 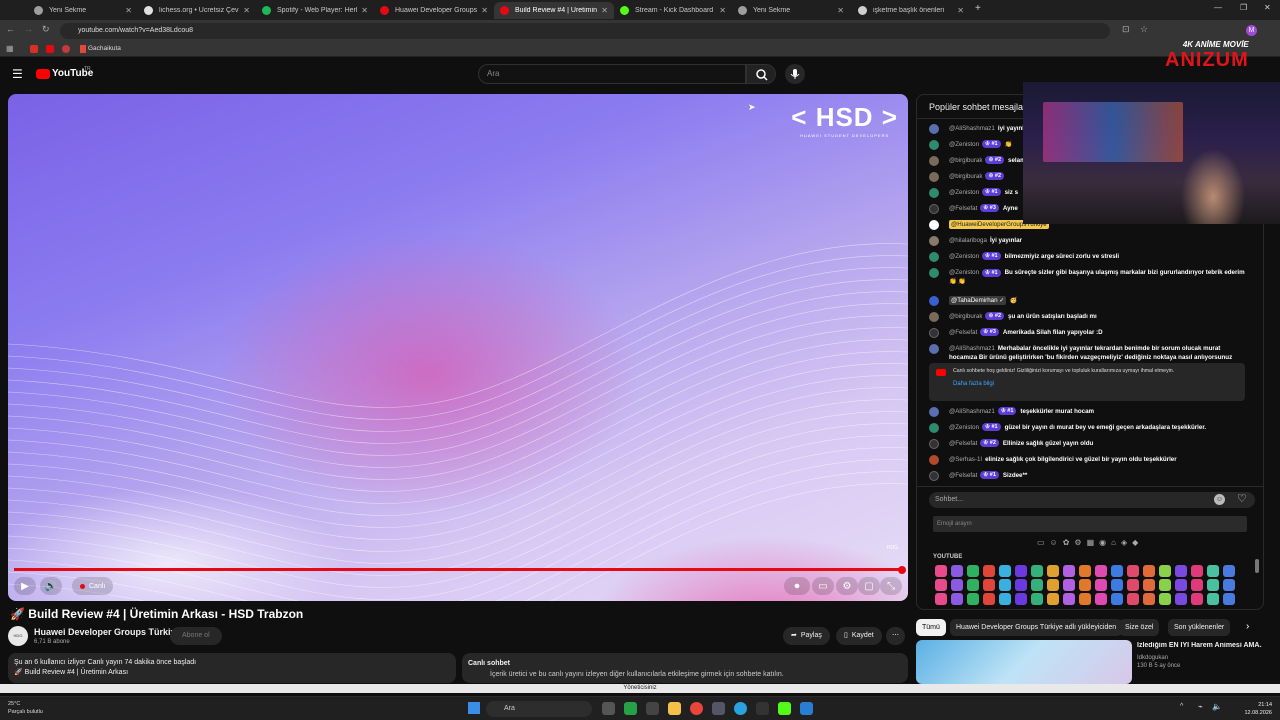 What do you see at coordinates (1217, 706) in the screenshot?
I see `volume-tray-icon: 🔈` at bounding box center [1217, 706].